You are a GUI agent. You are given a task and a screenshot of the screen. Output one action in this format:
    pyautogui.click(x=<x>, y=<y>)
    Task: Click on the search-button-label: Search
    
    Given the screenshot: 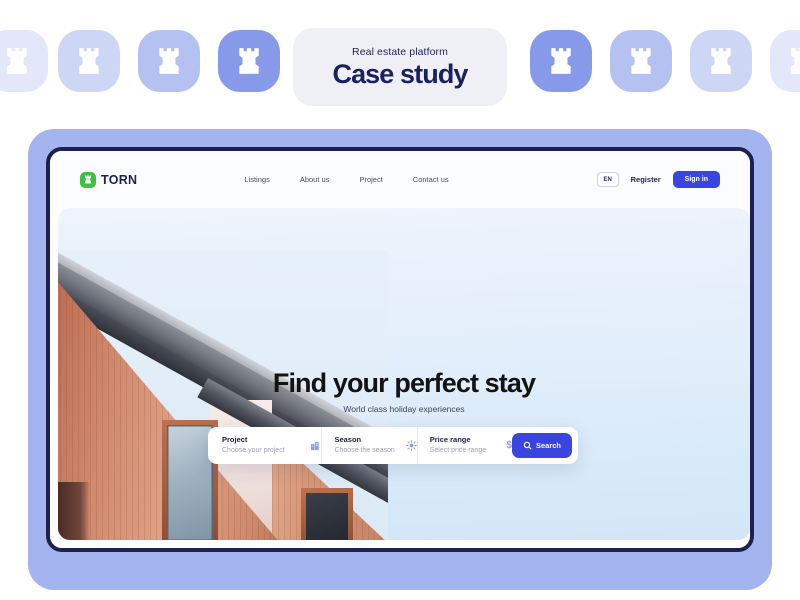 What is the action you would take?
    pyautogui.click(x=548, y=445)
    